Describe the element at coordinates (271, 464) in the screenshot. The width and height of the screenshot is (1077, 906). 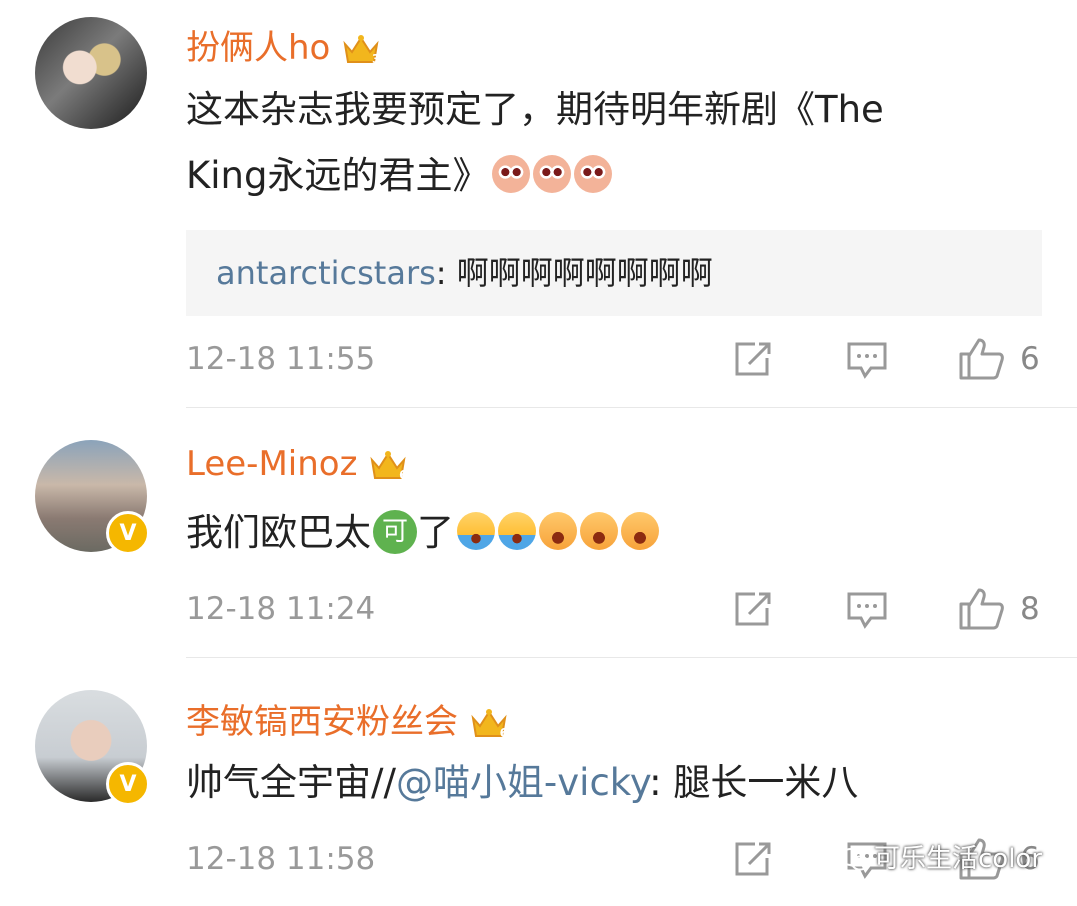
I see `username-label: Lee-Minoz` at that location.